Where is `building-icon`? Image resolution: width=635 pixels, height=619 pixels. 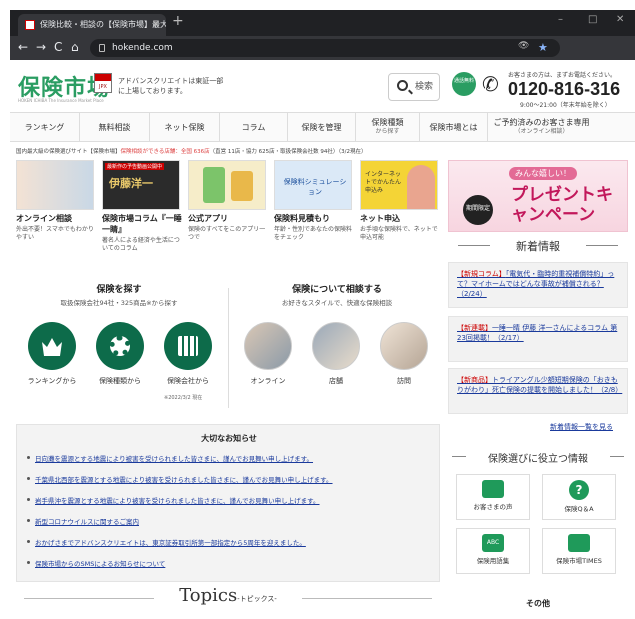
building-icon is located at coordinates (188, 346).